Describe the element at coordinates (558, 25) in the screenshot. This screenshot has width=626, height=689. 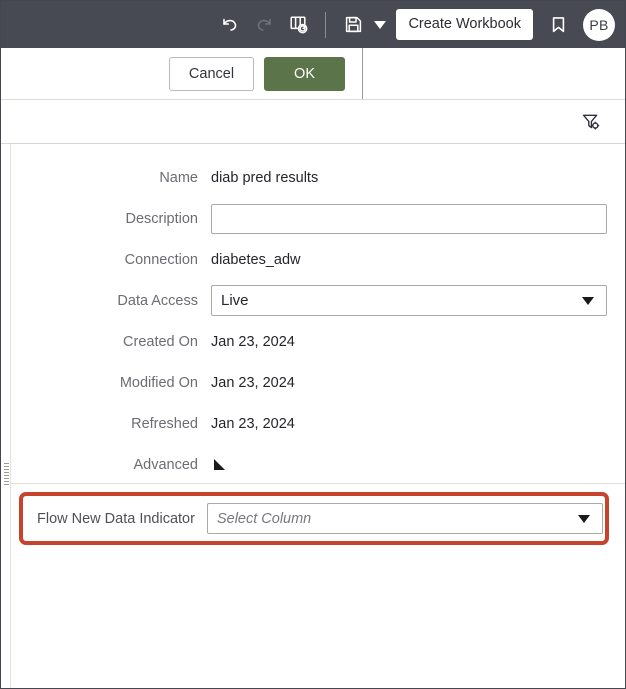
I see `bookmark-icon` at that location.